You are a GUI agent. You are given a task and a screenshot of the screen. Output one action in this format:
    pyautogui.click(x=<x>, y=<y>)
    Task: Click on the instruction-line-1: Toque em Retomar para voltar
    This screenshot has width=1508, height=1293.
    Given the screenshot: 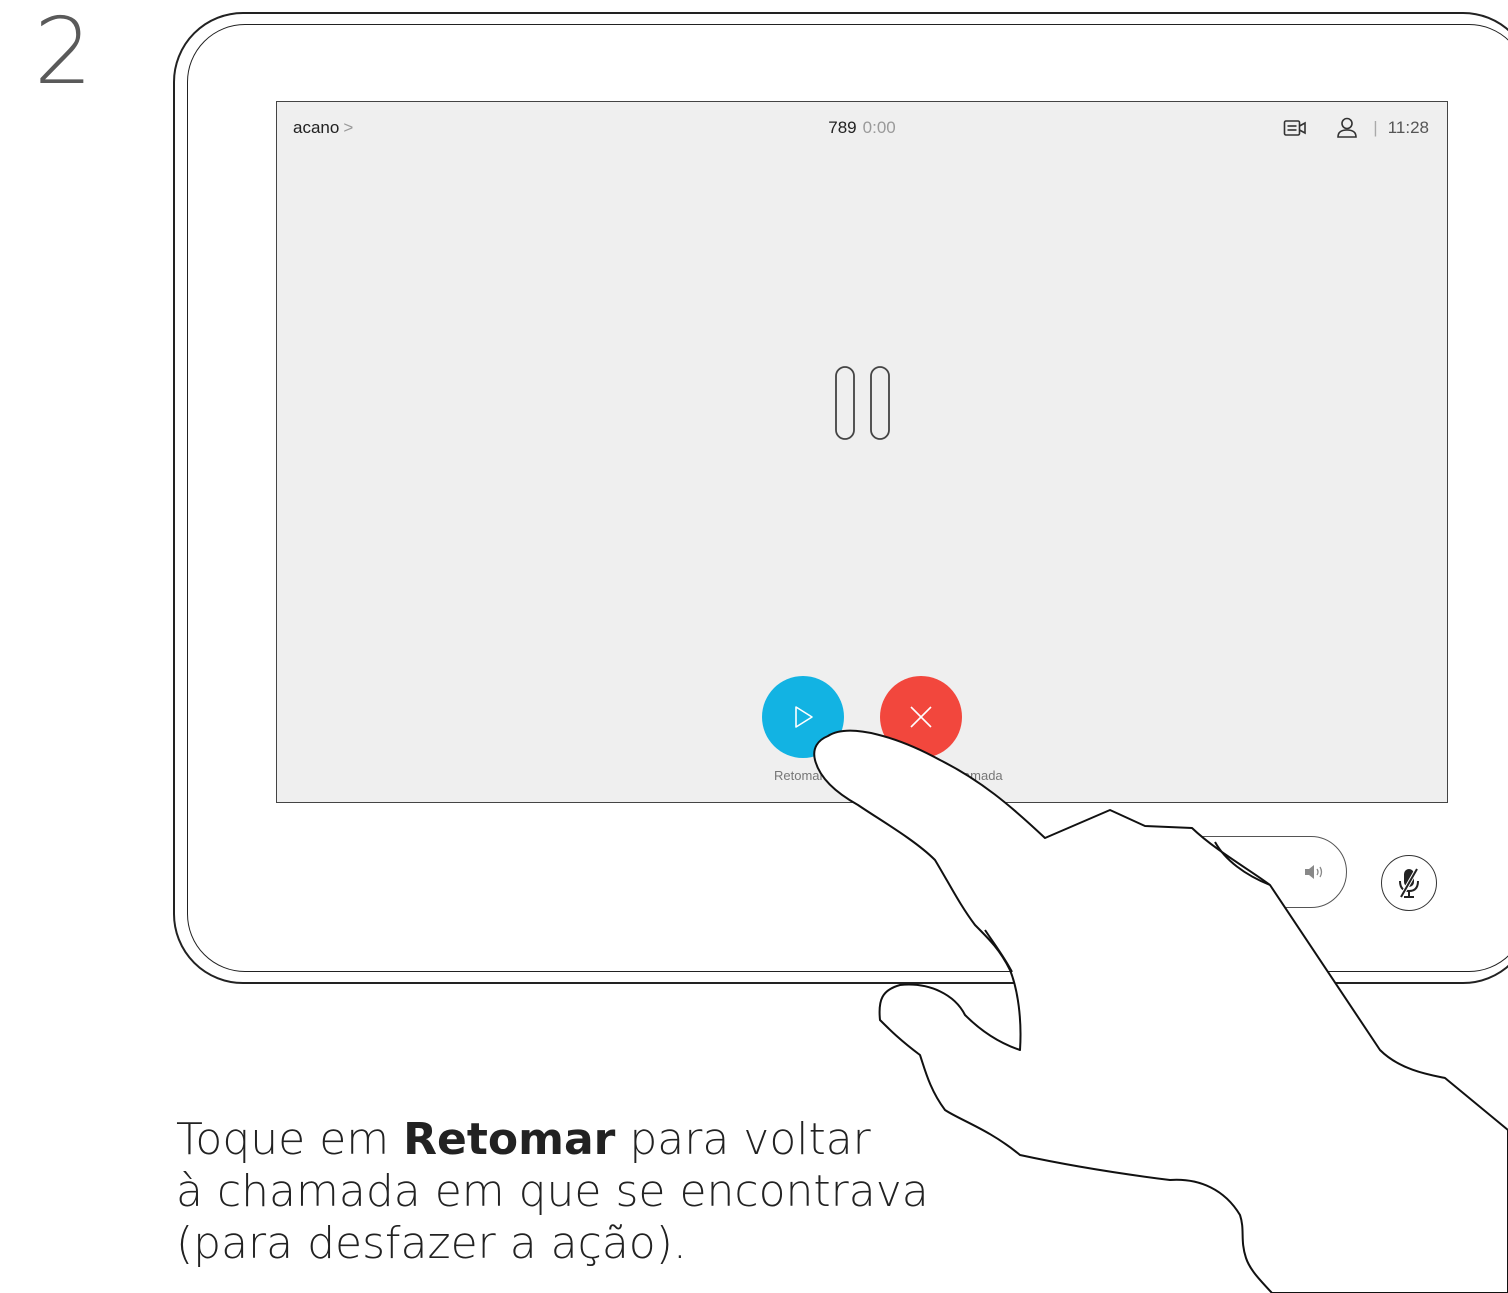 What is the action you would take?
    pyautogui.click(x=552, y=1140)
    